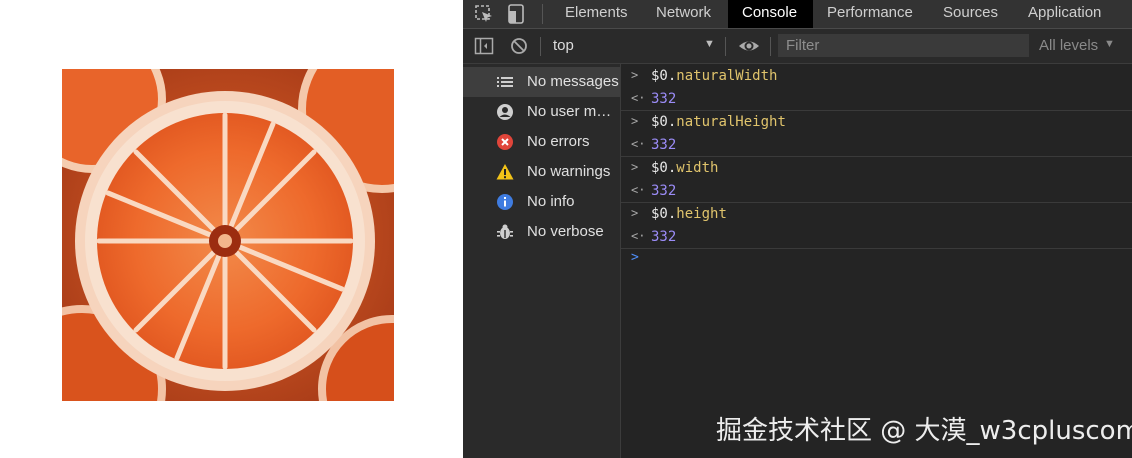 Image resolution: width=1132 pixels, height=458 pixels. I want to click on context-selector: top, so click(563, 45).